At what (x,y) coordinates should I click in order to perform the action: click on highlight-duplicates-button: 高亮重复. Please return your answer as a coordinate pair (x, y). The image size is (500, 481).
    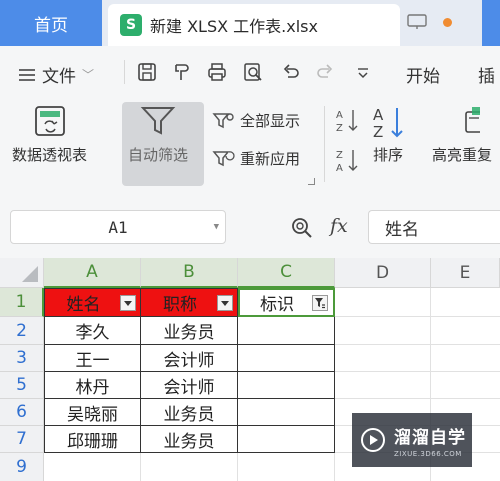
    Looking at the image, I should click on (462, 134).